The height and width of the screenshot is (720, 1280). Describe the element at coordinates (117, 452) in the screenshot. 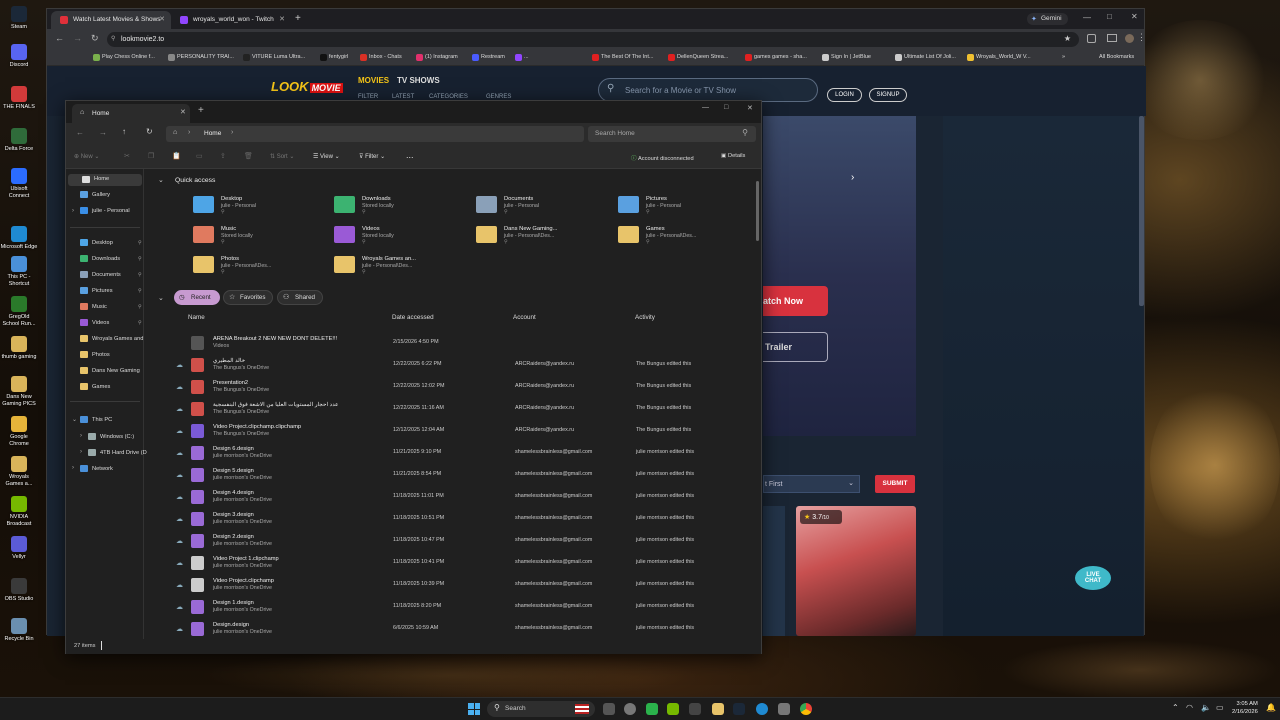

I see `nav-item: 4TB Hard Drive (D` at that location.